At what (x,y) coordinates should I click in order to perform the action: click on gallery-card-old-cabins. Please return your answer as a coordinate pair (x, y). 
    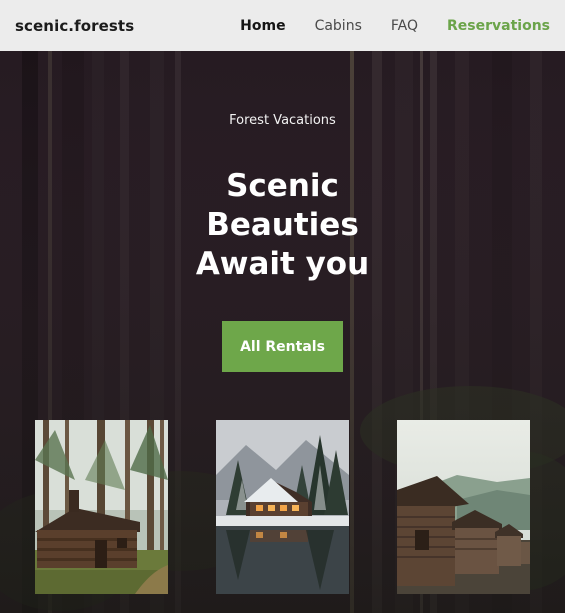
    Looking at the image, I should click on (463, 507).